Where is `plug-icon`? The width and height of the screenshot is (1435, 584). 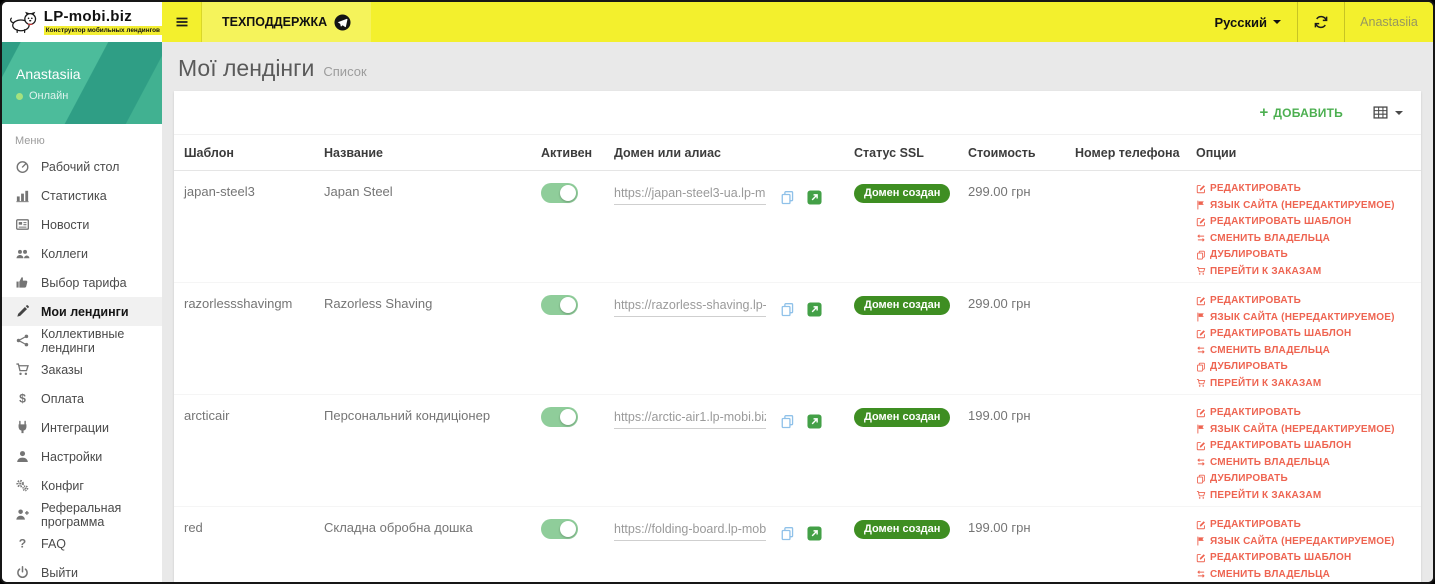
plug-icon is located at coordinates (22, 427).